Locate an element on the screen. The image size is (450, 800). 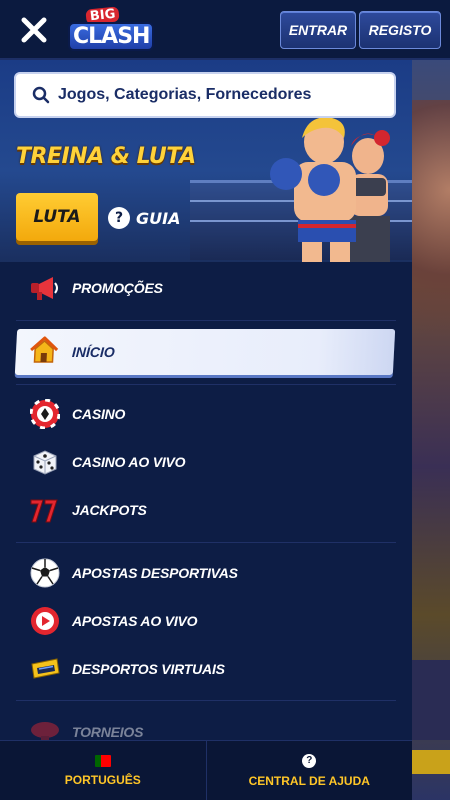
menu-label: DESPORTOS VIRTUAIS is located at coordinates (148, 669).